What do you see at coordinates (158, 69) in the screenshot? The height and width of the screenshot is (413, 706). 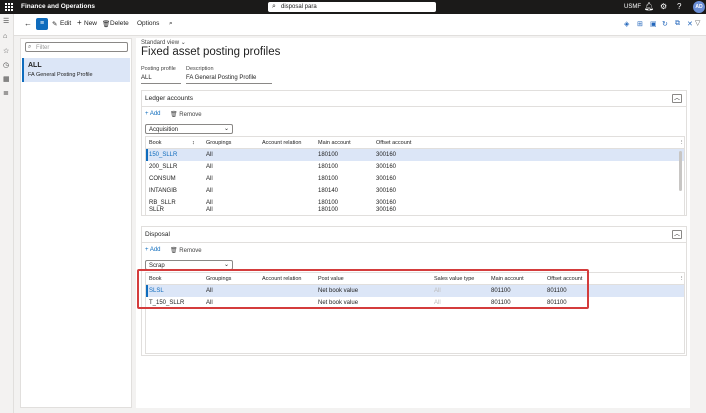 I see `posting-profile-label: Posting profile` at bounding box center [158, 69].